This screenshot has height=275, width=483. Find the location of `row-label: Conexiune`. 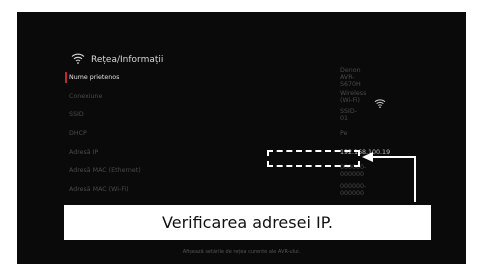

row-label: Conexiune is located at coordinates (86, 96).